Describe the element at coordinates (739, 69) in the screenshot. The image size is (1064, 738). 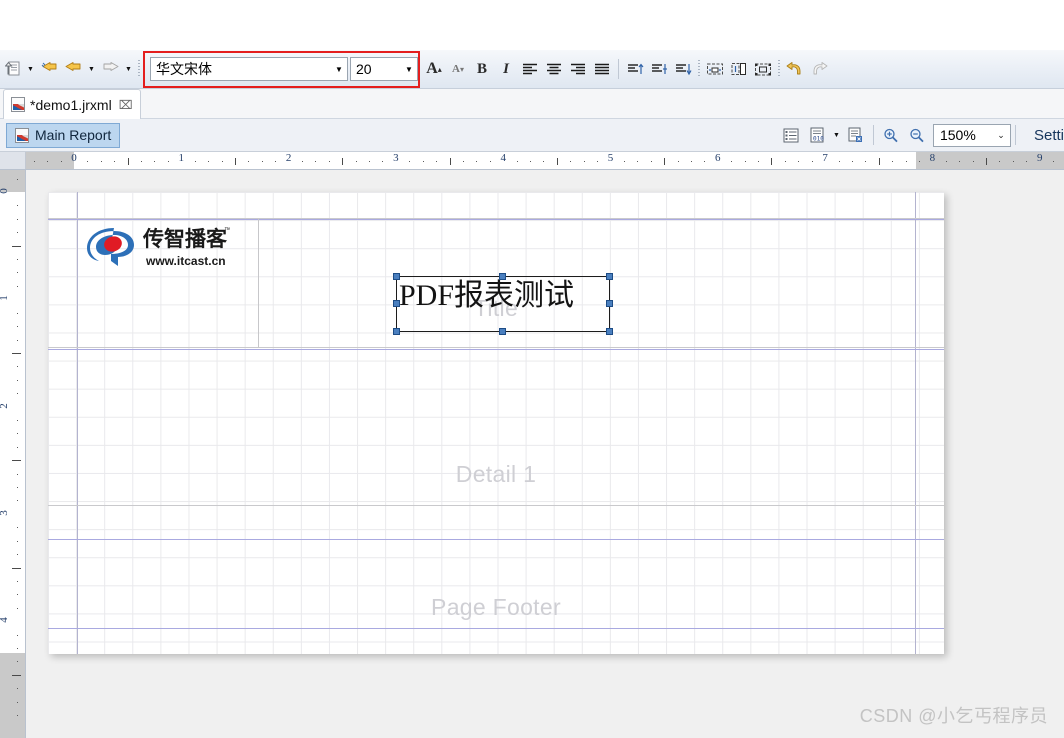
I see `distribute-vertically-icon` at that location.